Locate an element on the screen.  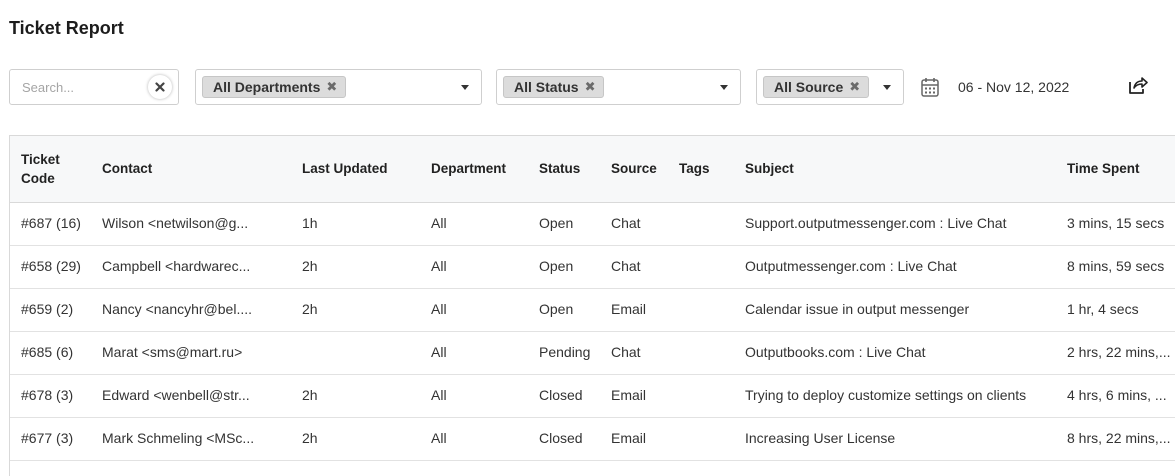
cell-ticket-code: #658 (29) is located at coordinates (51, 266).